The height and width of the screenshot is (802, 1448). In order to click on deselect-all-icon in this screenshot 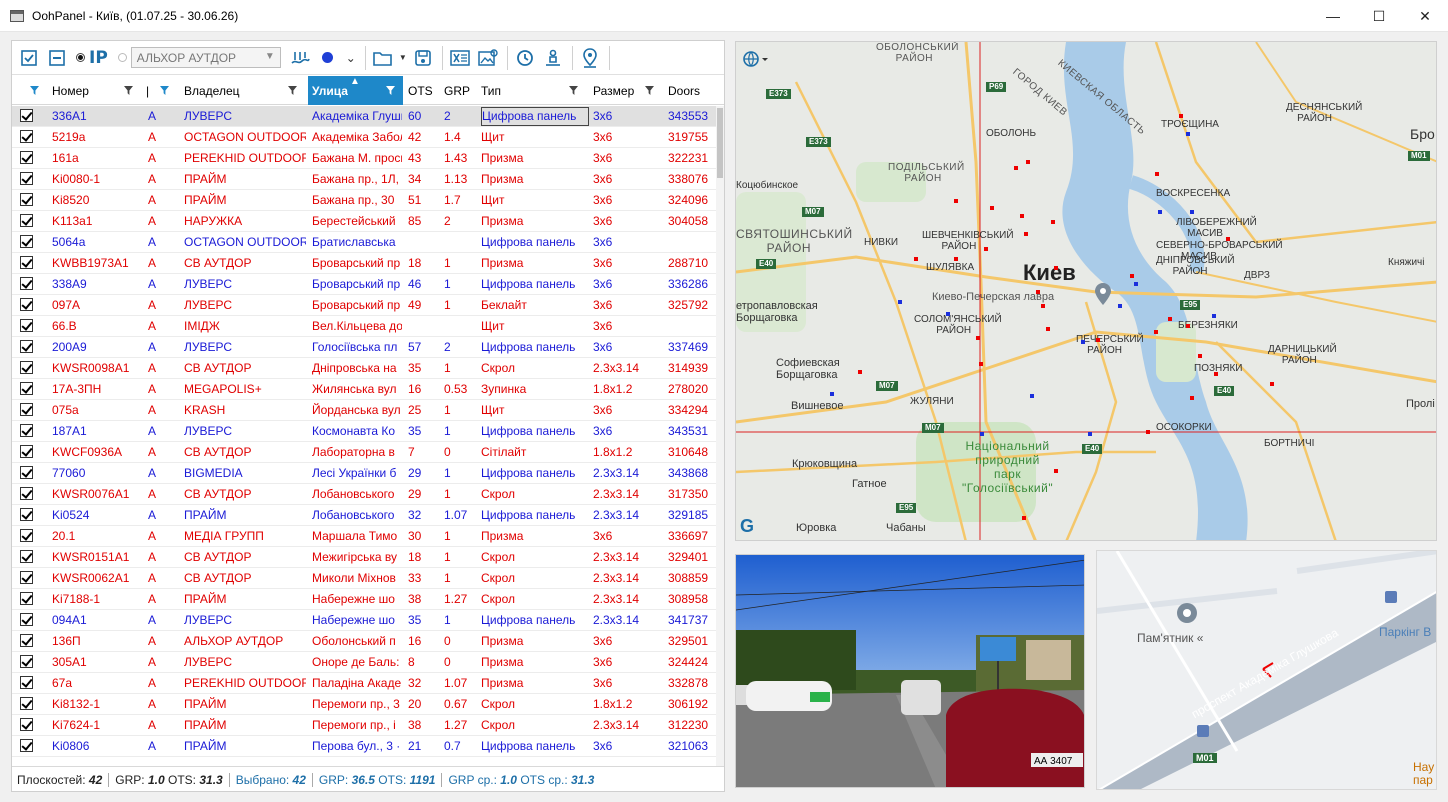, I will do `click(57, 58)`.